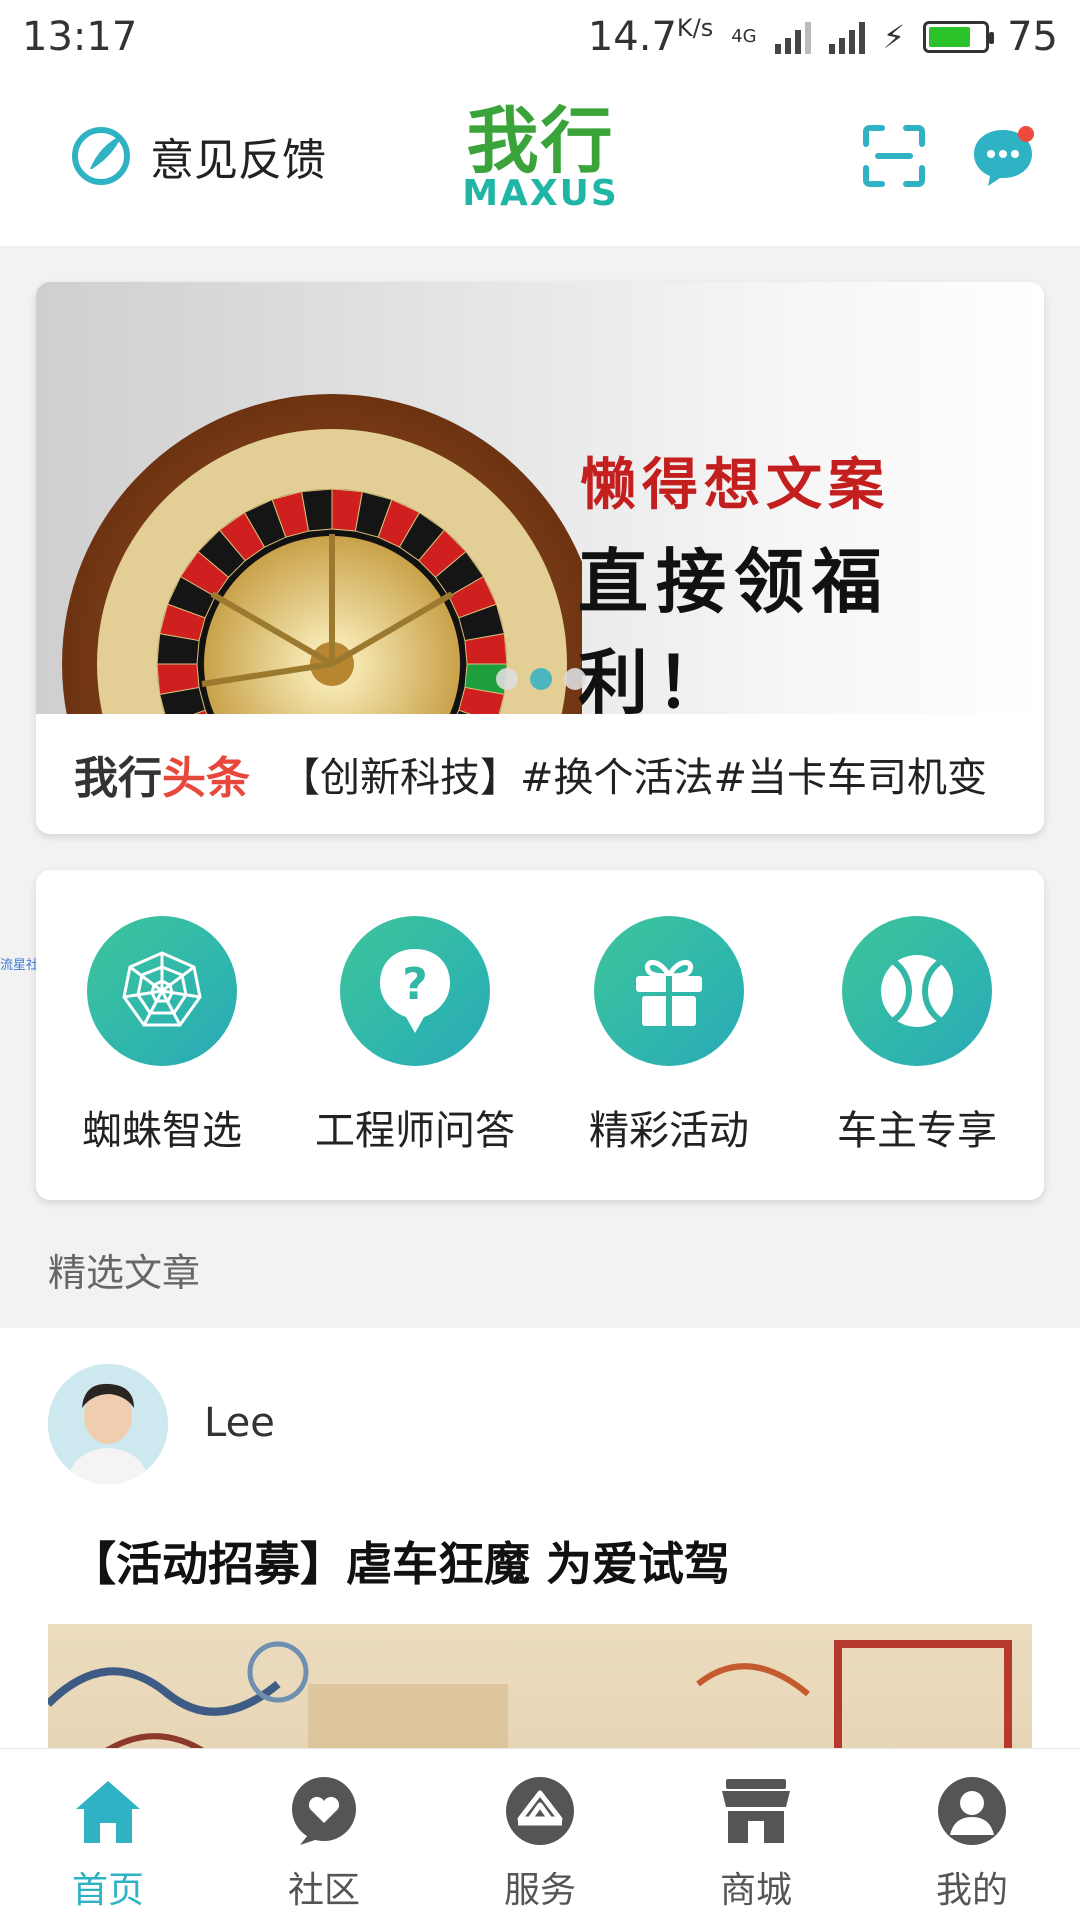  I want to click on service-icon, so click(540, 1811).